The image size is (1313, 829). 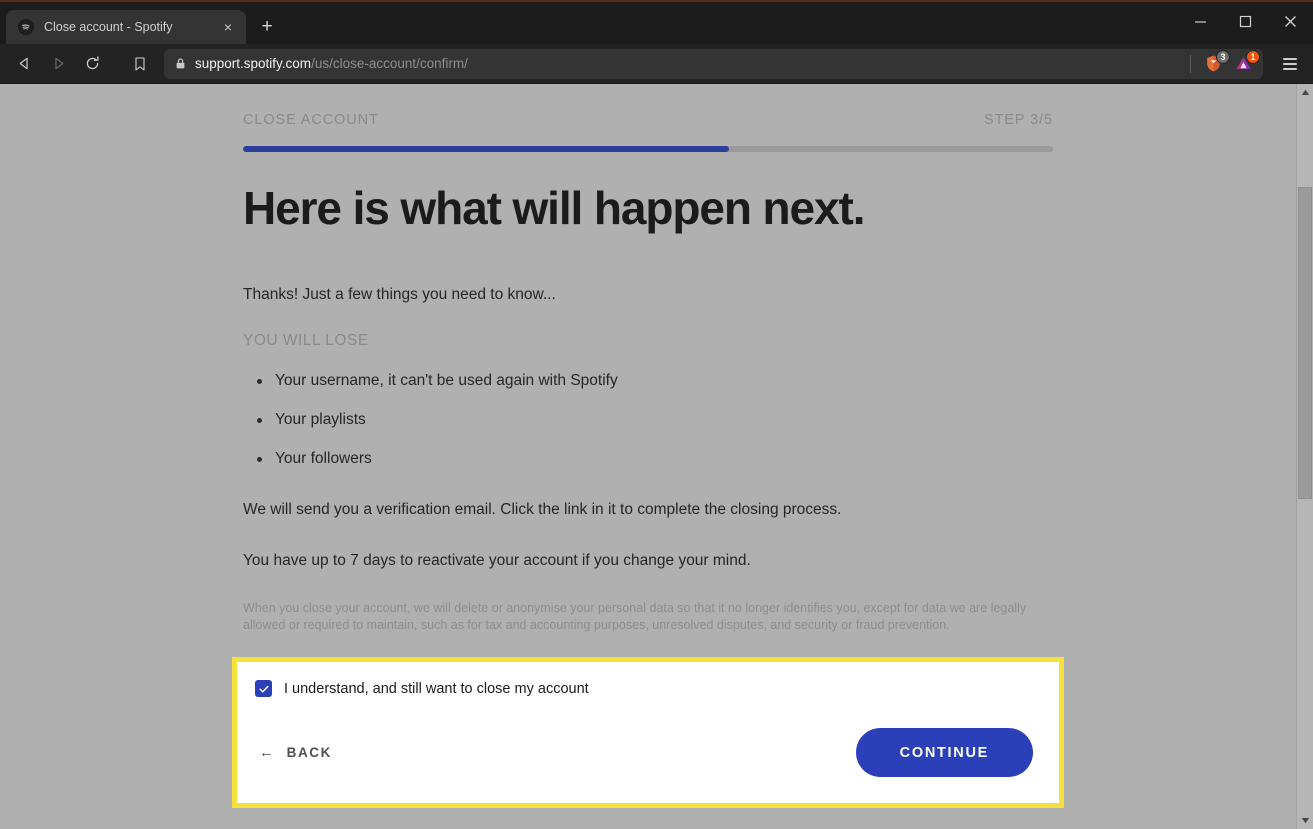 I want to click on you-will-lose-heading: YOU WILL LOSE, so click(x=306, y=340).